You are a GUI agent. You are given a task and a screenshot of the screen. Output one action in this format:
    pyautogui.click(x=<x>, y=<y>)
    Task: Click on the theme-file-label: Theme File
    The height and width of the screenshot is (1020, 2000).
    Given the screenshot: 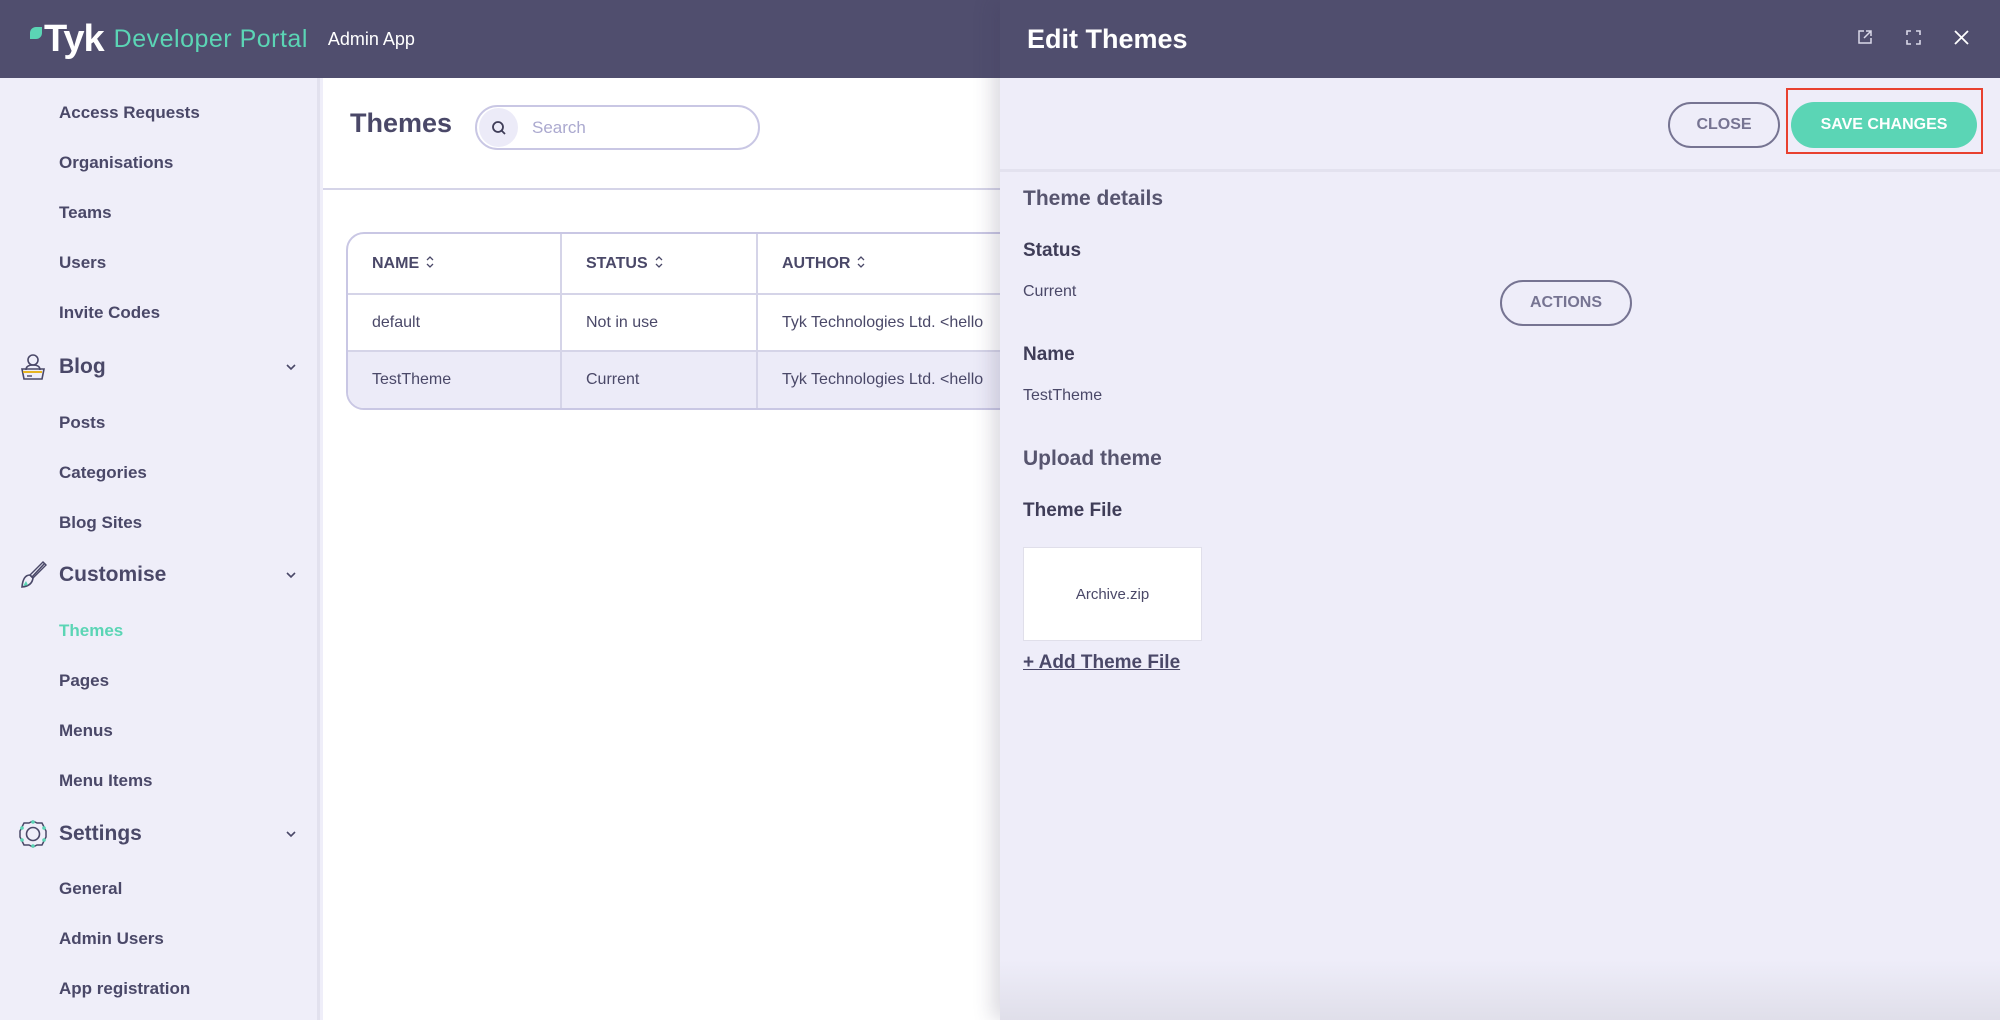 What is the action you would take?
    pyautogui.click(x=1073, y=510)
    